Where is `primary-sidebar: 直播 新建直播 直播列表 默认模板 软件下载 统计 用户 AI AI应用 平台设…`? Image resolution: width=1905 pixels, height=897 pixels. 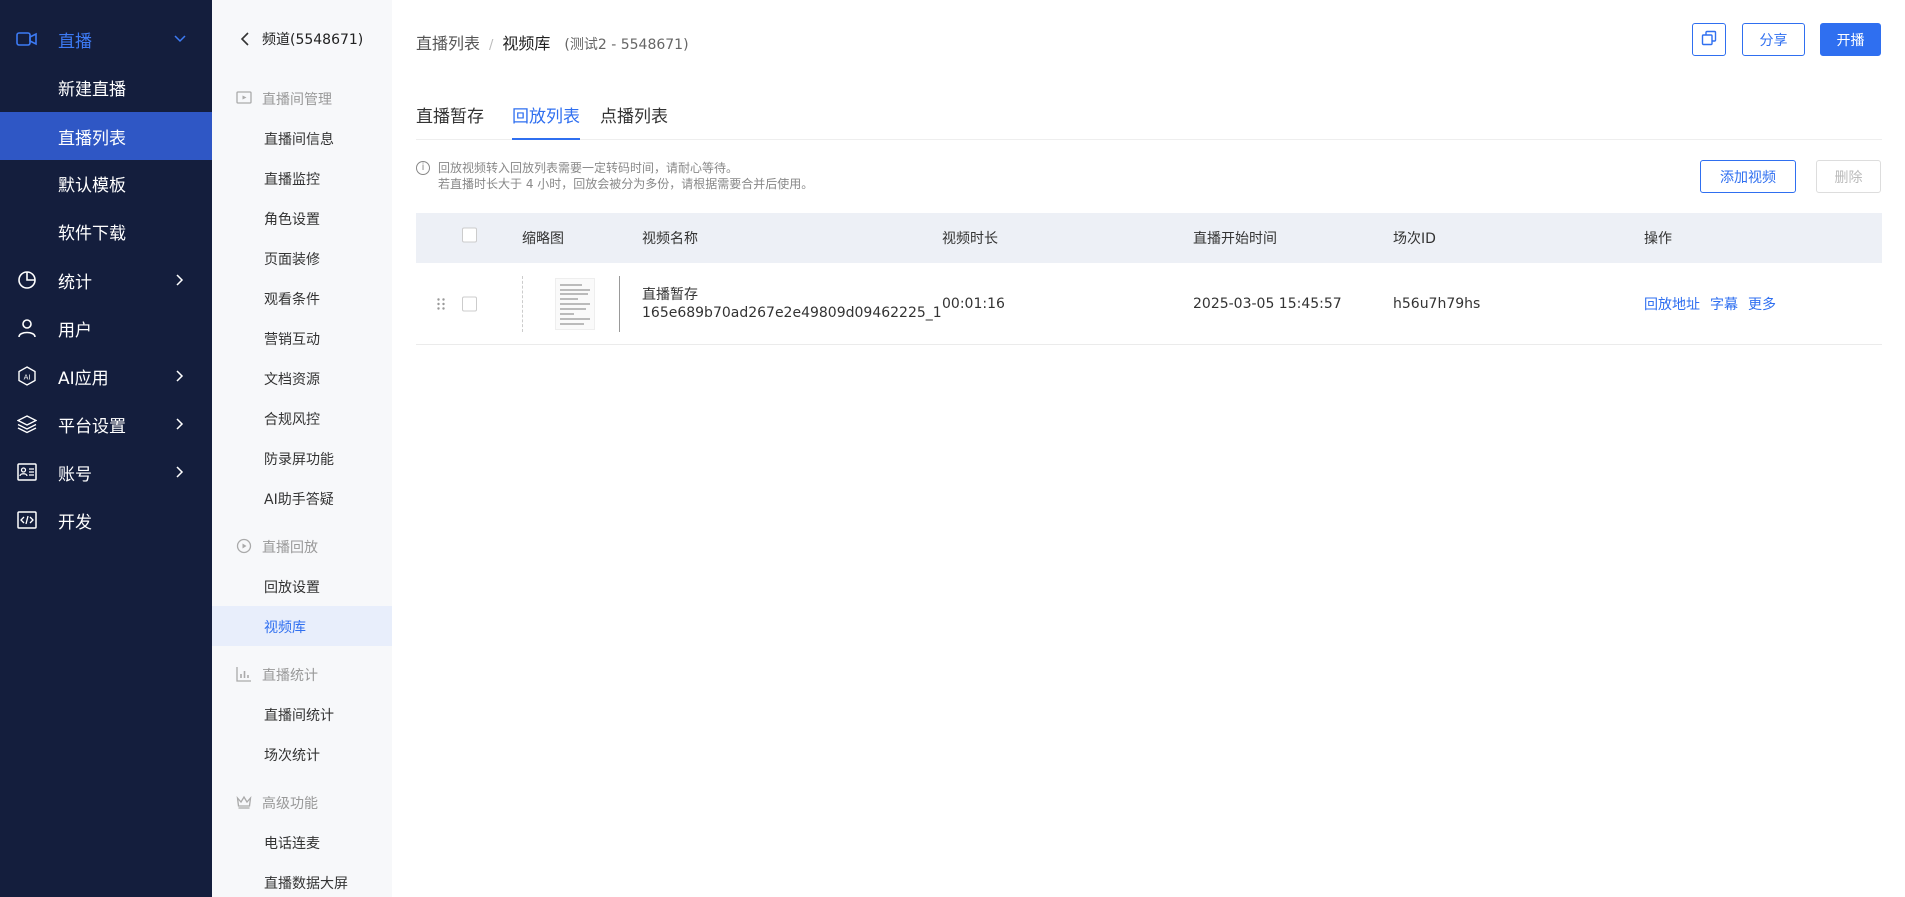 primary-sidebar: 直播 新建直播 直播列表 默认模板 软件下载 统计 用户 AI AI应用 平台设… is located at coordinates (106, 448).